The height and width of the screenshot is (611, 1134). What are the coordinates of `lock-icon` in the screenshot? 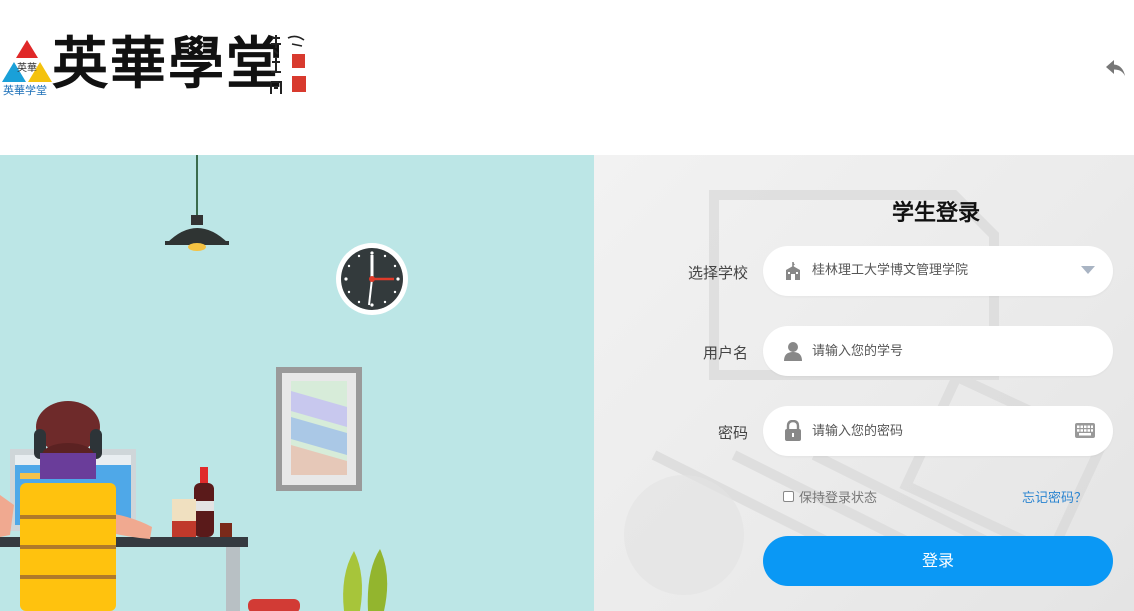 It's located at (793, 430).